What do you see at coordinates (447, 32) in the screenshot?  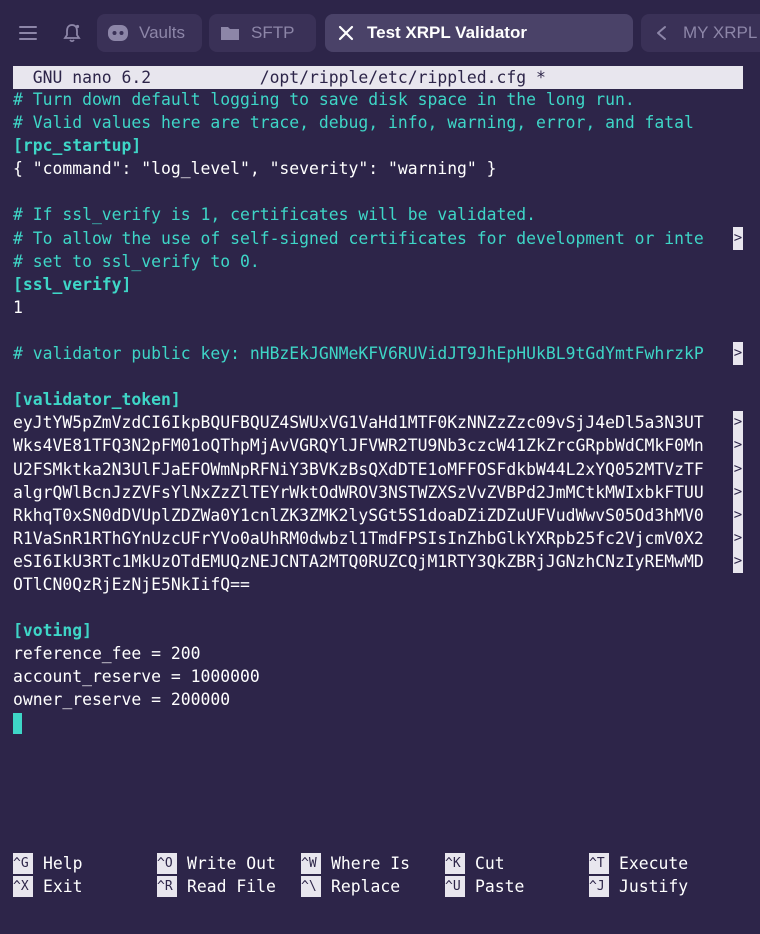 I see `tab-label: Test XRPL Validator` at bounding box center [447, 32].